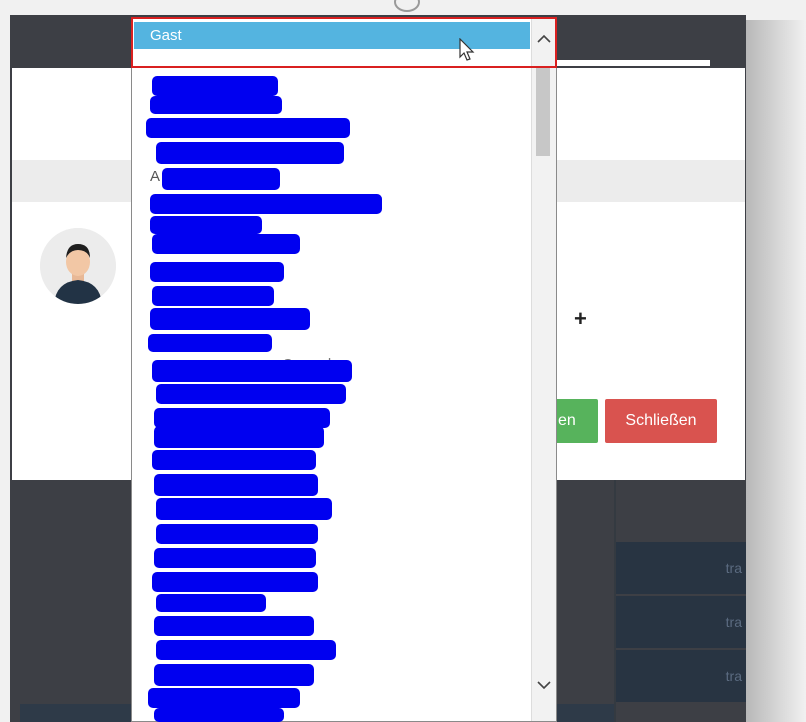 This screenshot has height=722, width=806. Describe the element at coordinates (776, 371) in the screenshot. I see `window-shadow` at that location.